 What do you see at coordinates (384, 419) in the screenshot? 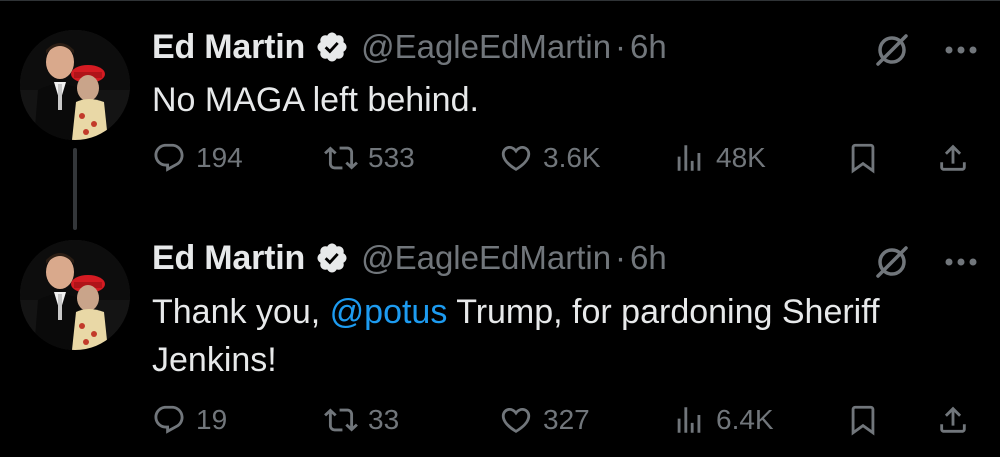
I see `retweet-count: 33` at bounding box center [384, 419].